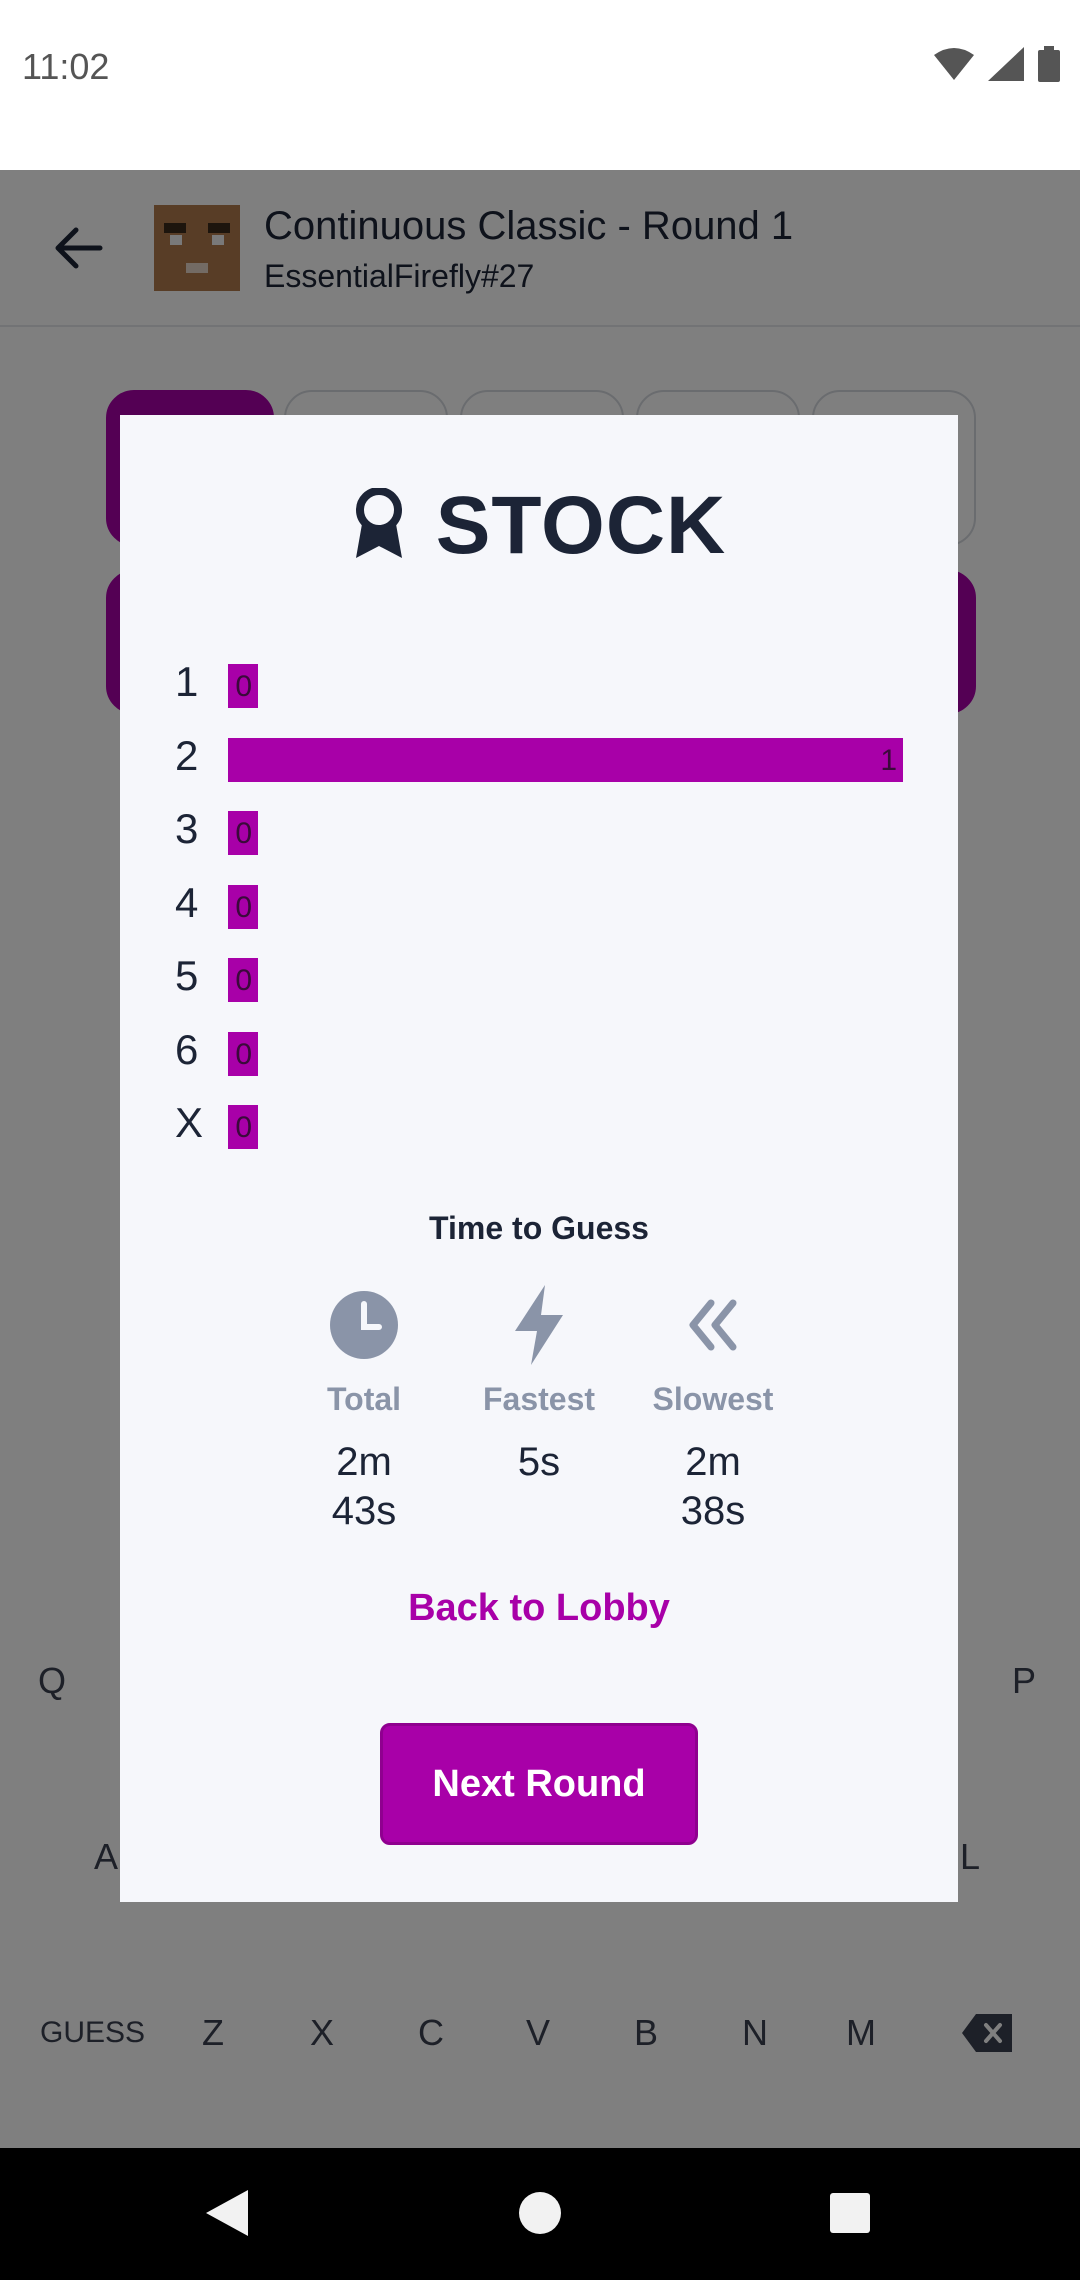 Image resolution: width=1080 pixels, height=2280 pixels. I want to click on stat-fastest: Fastest 5s, so click(539, 1385).